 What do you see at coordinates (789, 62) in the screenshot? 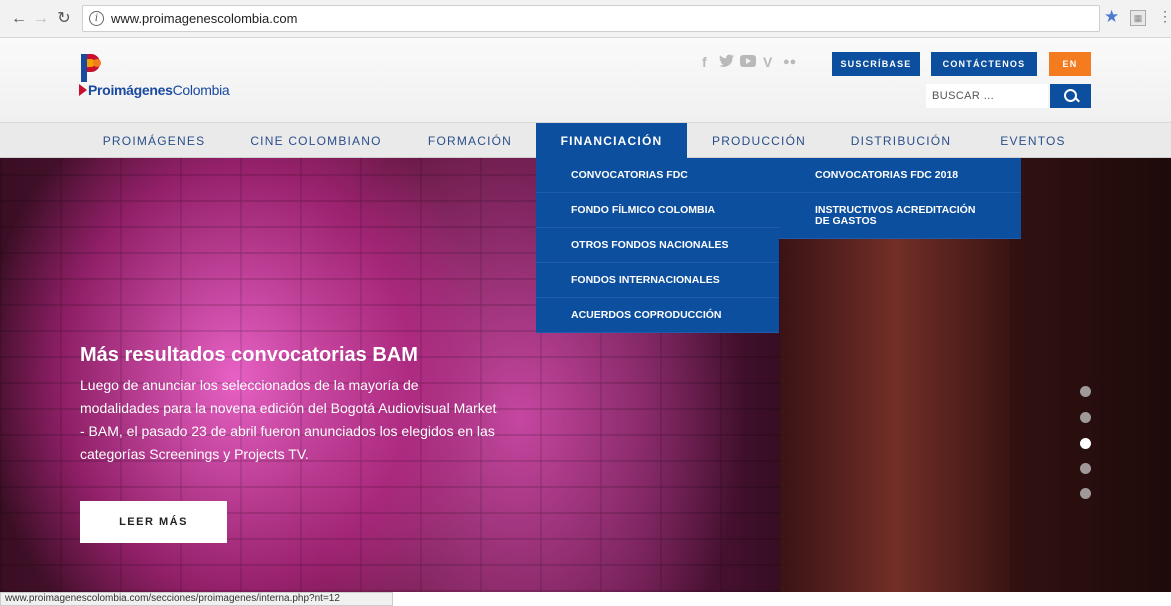
I see `flickr-icon: ●●` at bounding box center [789, 62].